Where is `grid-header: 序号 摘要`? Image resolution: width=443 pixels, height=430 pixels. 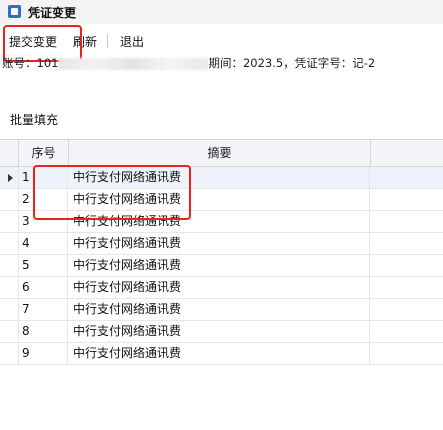 grid-header: 序号 摘要 is located at coordinates (221, 153).